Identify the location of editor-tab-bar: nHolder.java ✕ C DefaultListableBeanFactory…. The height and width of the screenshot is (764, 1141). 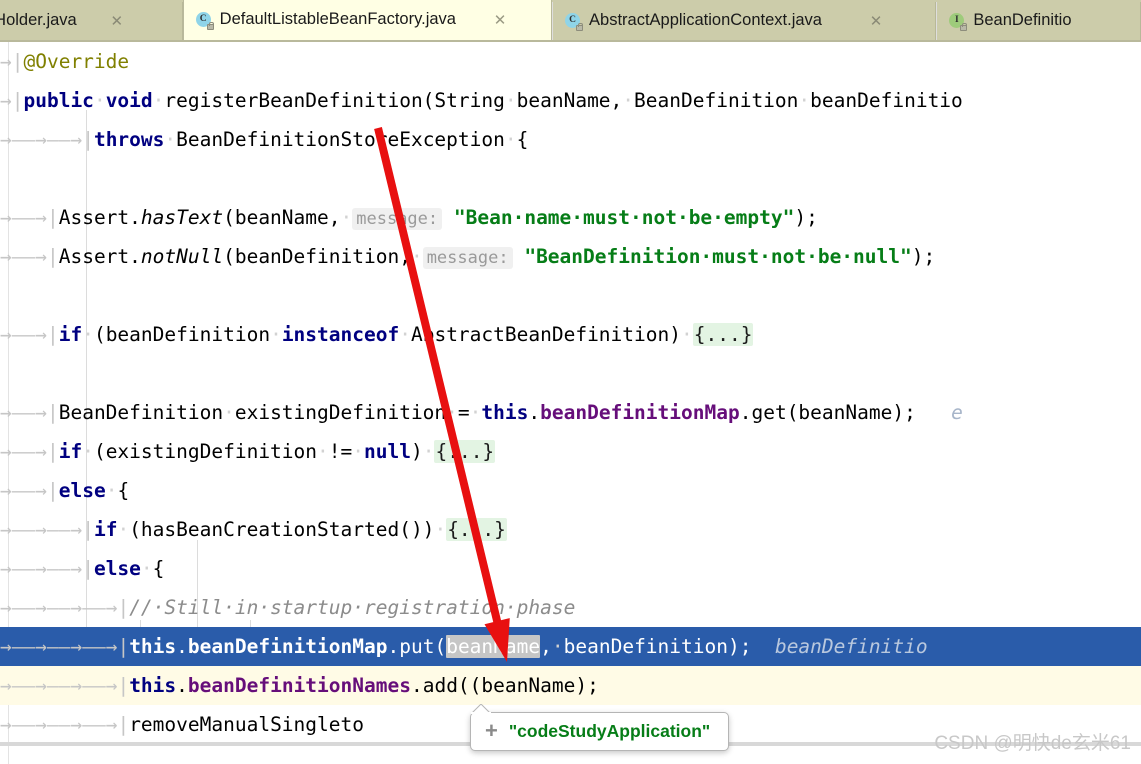
(570, 20).